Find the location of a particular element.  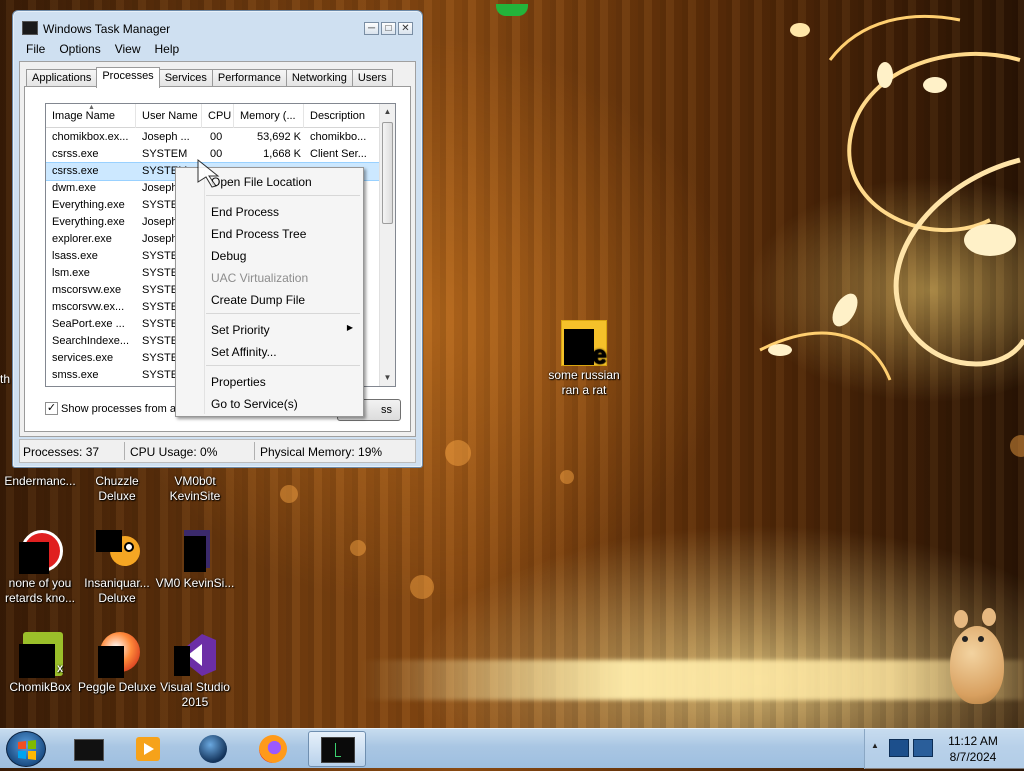

desktop-icon-label: Visual Studio 2015 is located at coordinates (195, 694).